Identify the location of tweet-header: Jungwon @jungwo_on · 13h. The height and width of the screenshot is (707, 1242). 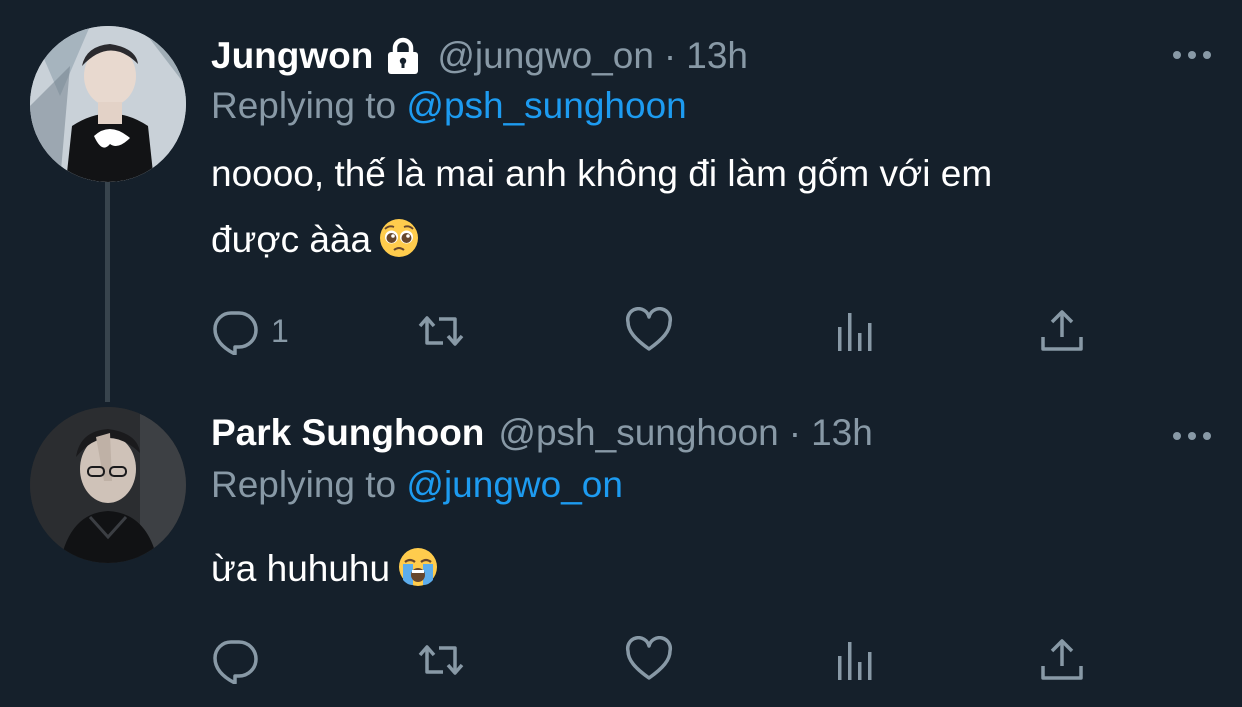
(479, 56).